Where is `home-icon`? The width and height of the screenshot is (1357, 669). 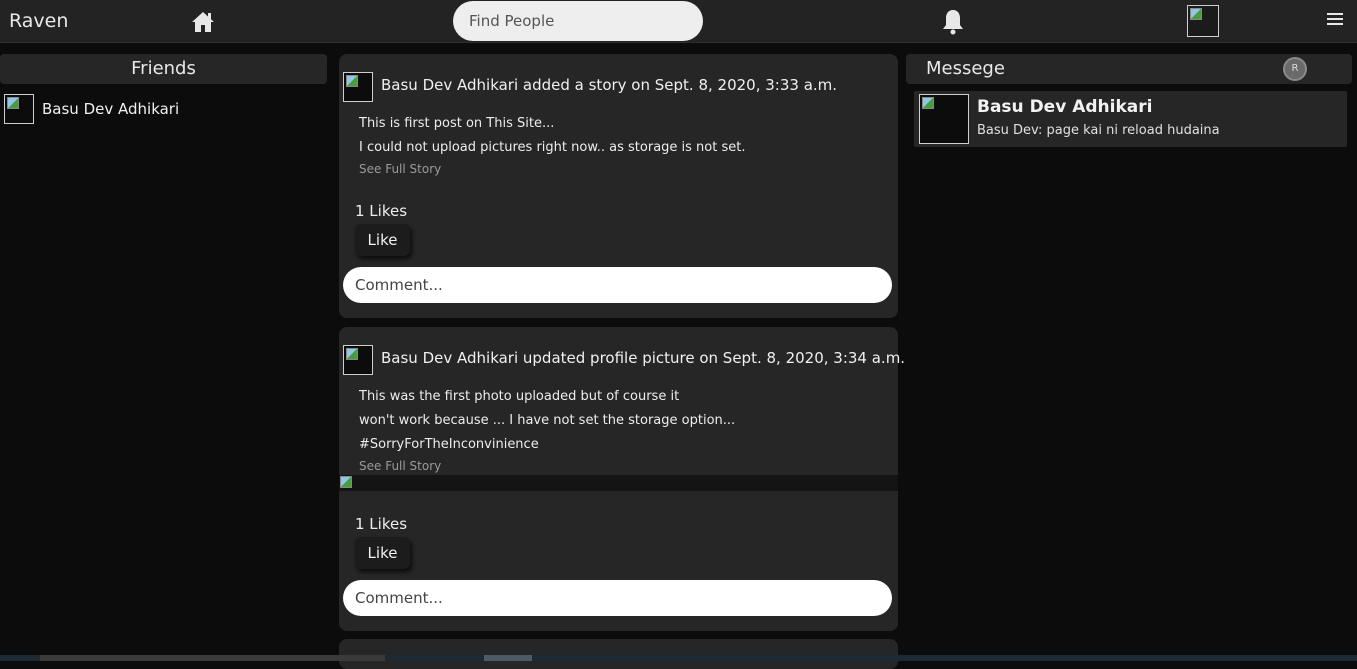
home-icon is located at coordinates (203, 22).